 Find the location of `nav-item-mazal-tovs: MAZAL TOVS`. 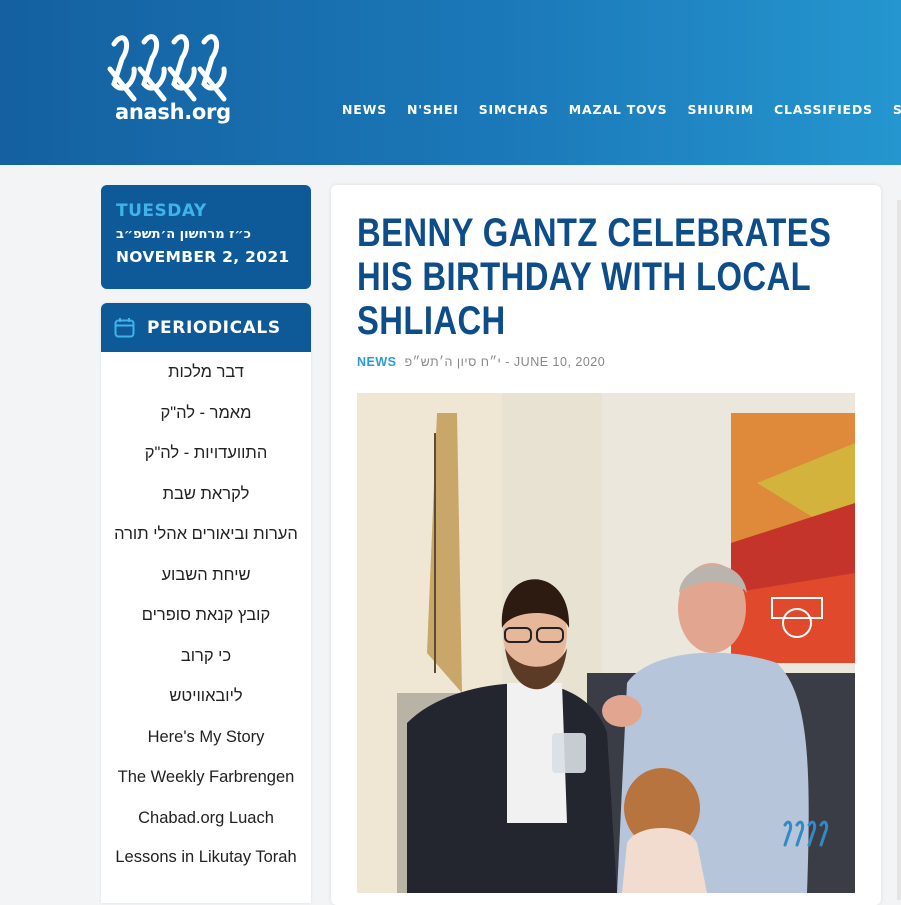

nav-item-mazal-tovs: MAZAL TOVS is located at coordinates (618, 109).